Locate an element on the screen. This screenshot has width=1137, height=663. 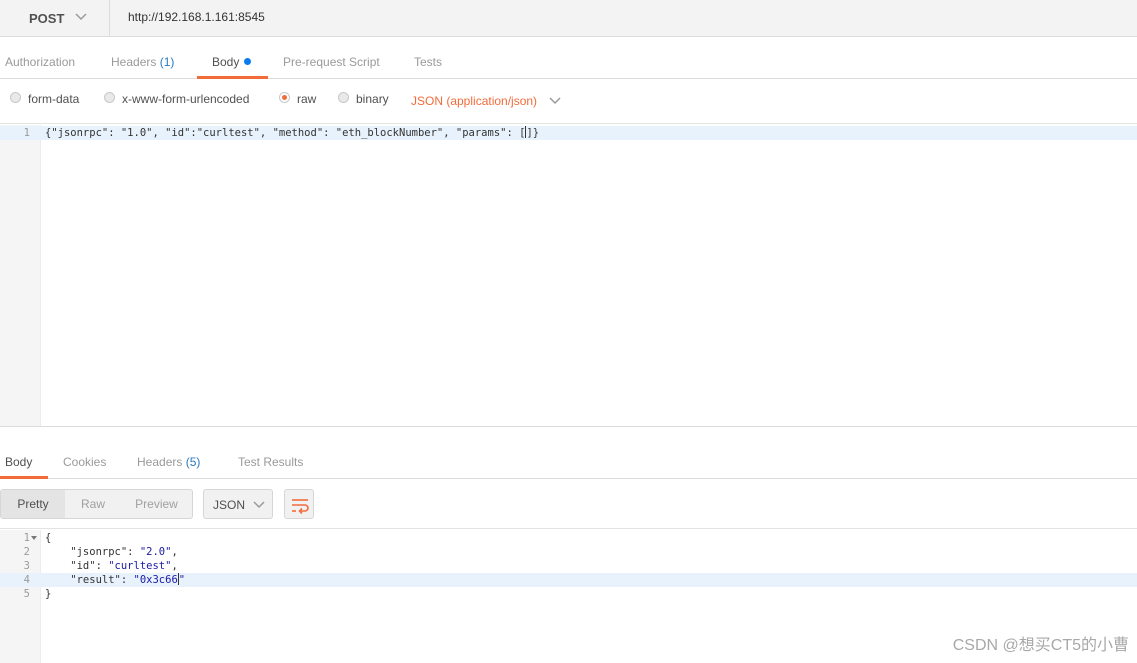
tab-pre-request-script: Pre-request Script is located at coordinates (331, 62).